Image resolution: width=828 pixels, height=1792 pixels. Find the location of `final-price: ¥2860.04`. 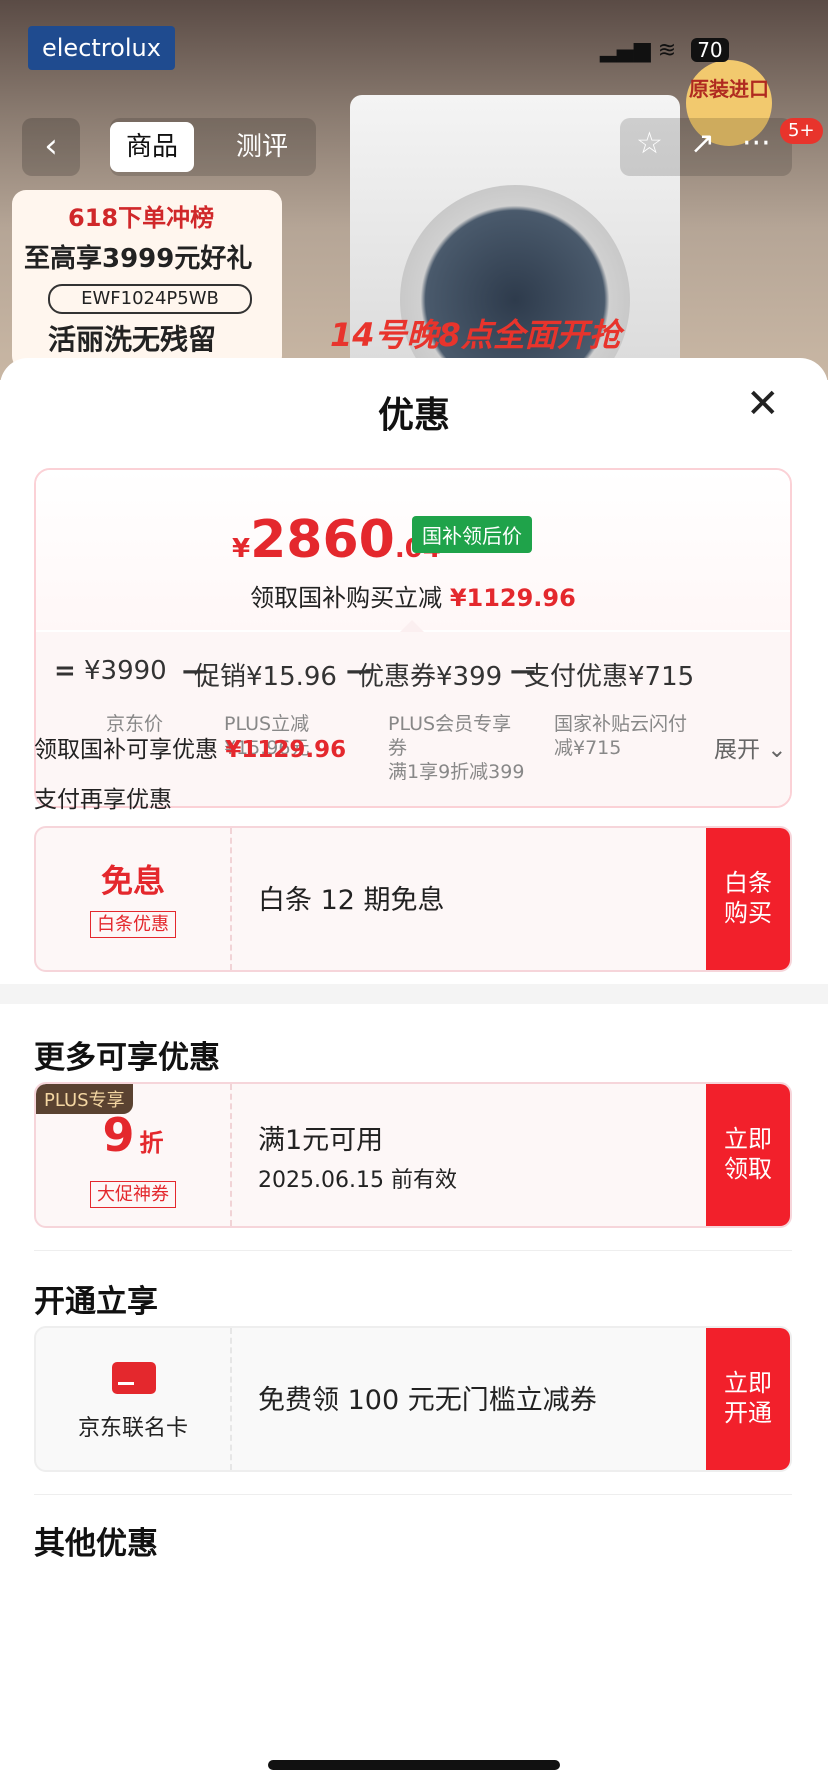

final-price: ¥2860.04 is located at coordinates (336, 540).